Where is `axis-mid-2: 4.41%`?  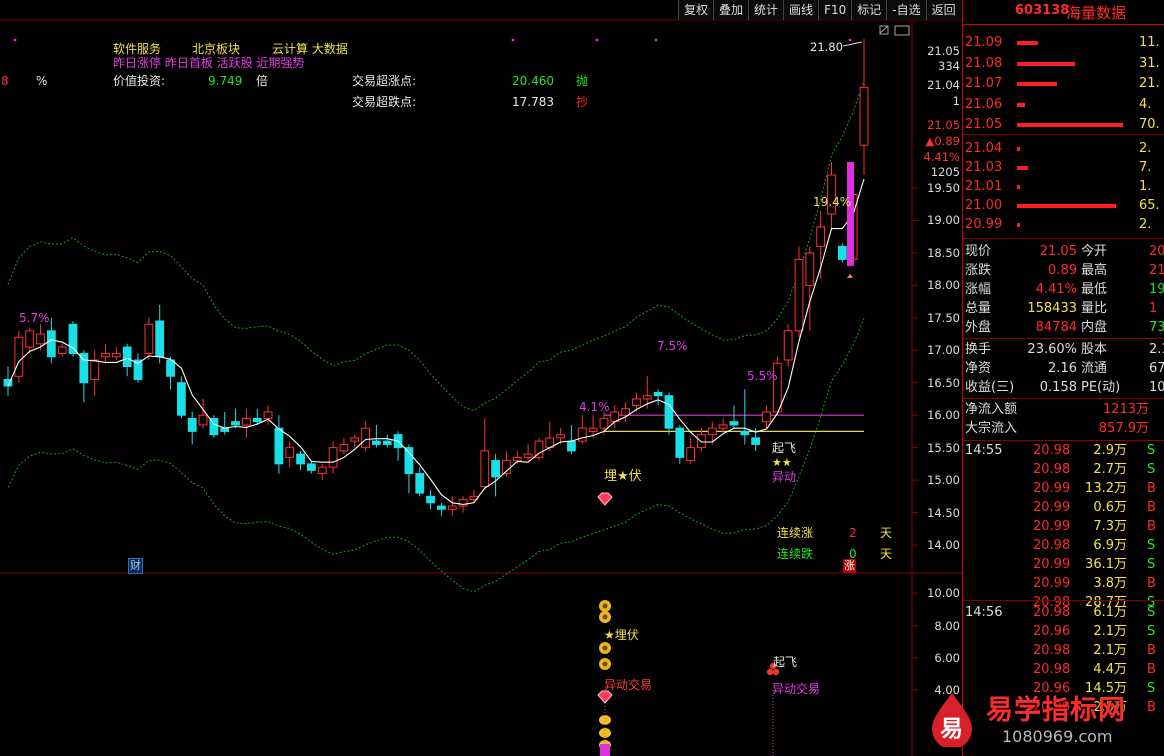 axis-mid-2: 4.41% is located at coordinates (941, 157).